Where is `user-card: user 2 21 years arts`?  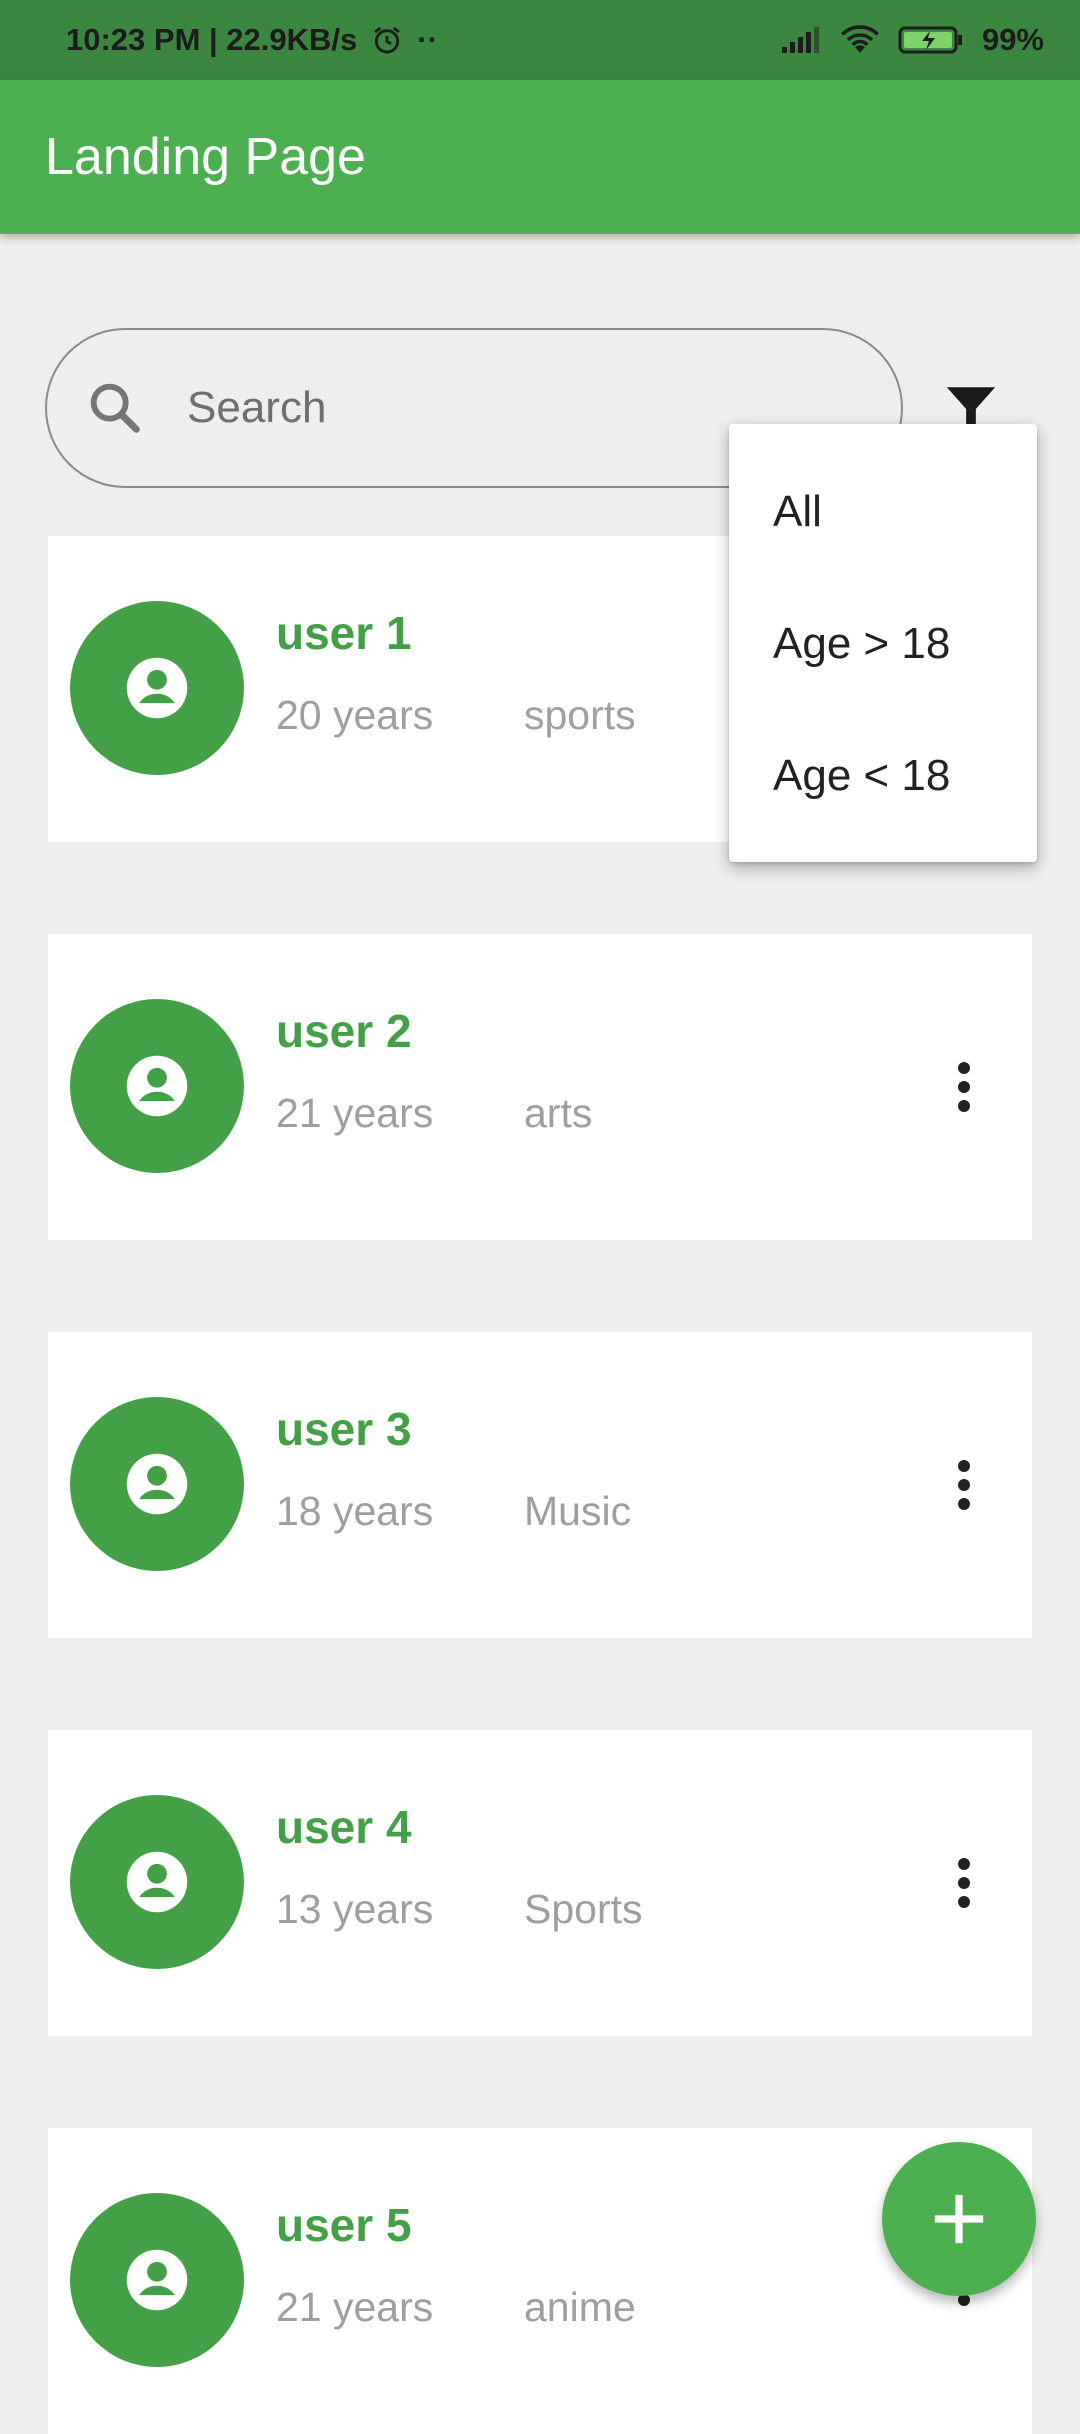 user-card: user 2 21 years arts is located at coordinates (540, 1087).